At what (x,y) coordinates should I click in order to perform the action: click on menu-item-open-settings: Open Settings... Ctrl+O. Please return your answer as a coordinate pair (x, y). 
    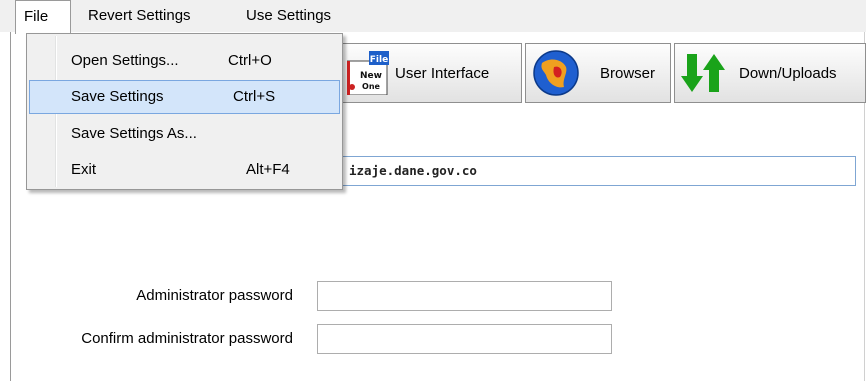
    Looking at the image, I should click on (184, 61).